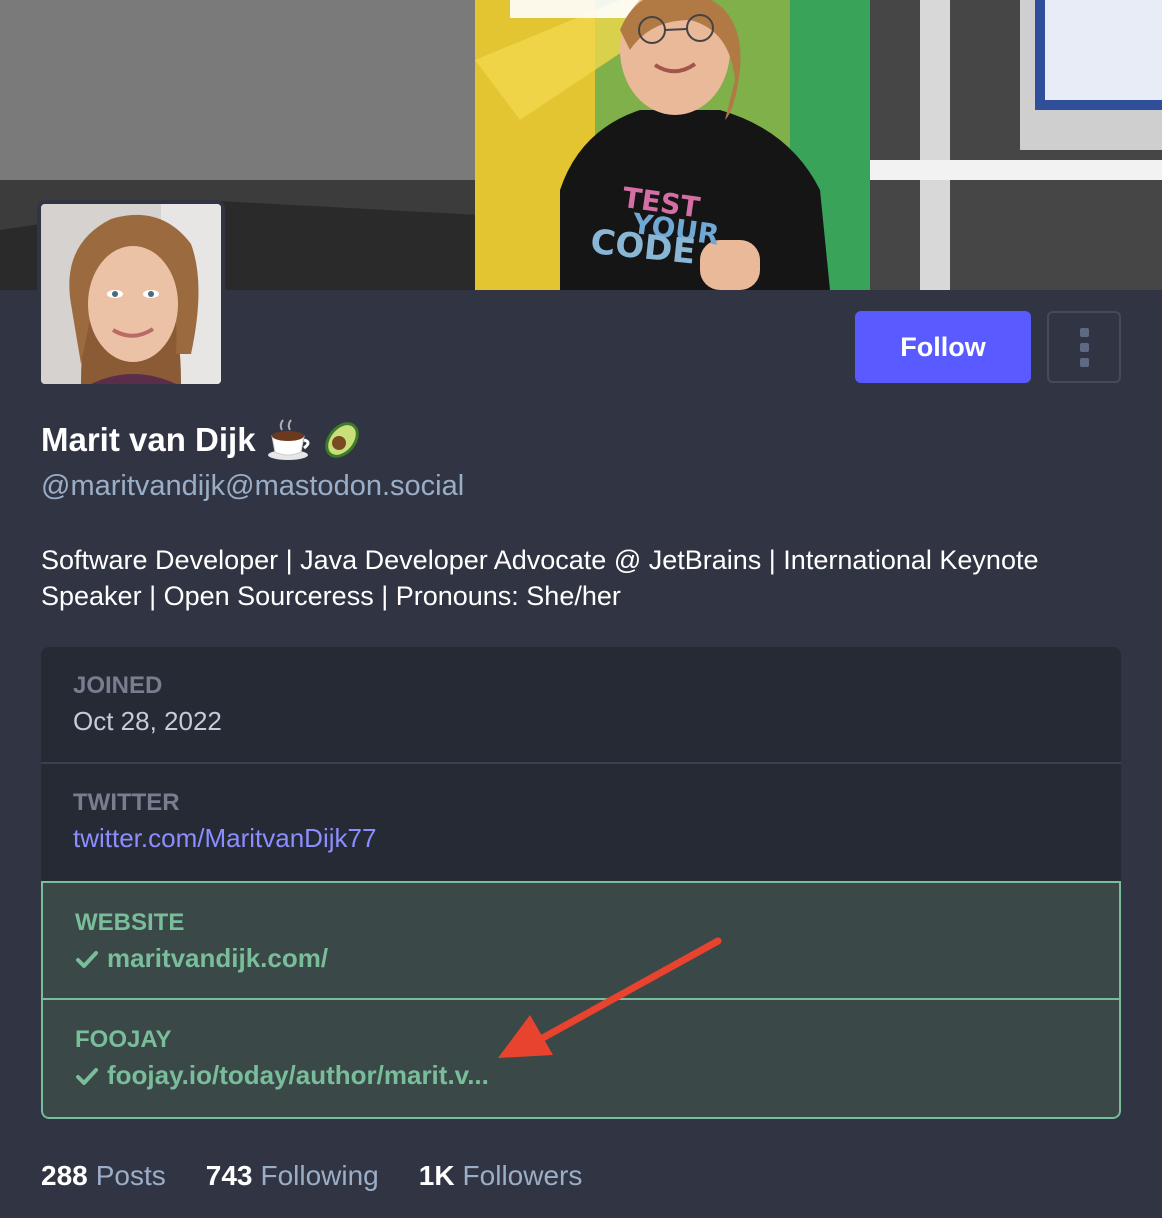 The height and width of the screenshot is (1218, 1162). I want to click on account-stats: 288 Posts 743 Following 1K Followers, so click(311, 1176).